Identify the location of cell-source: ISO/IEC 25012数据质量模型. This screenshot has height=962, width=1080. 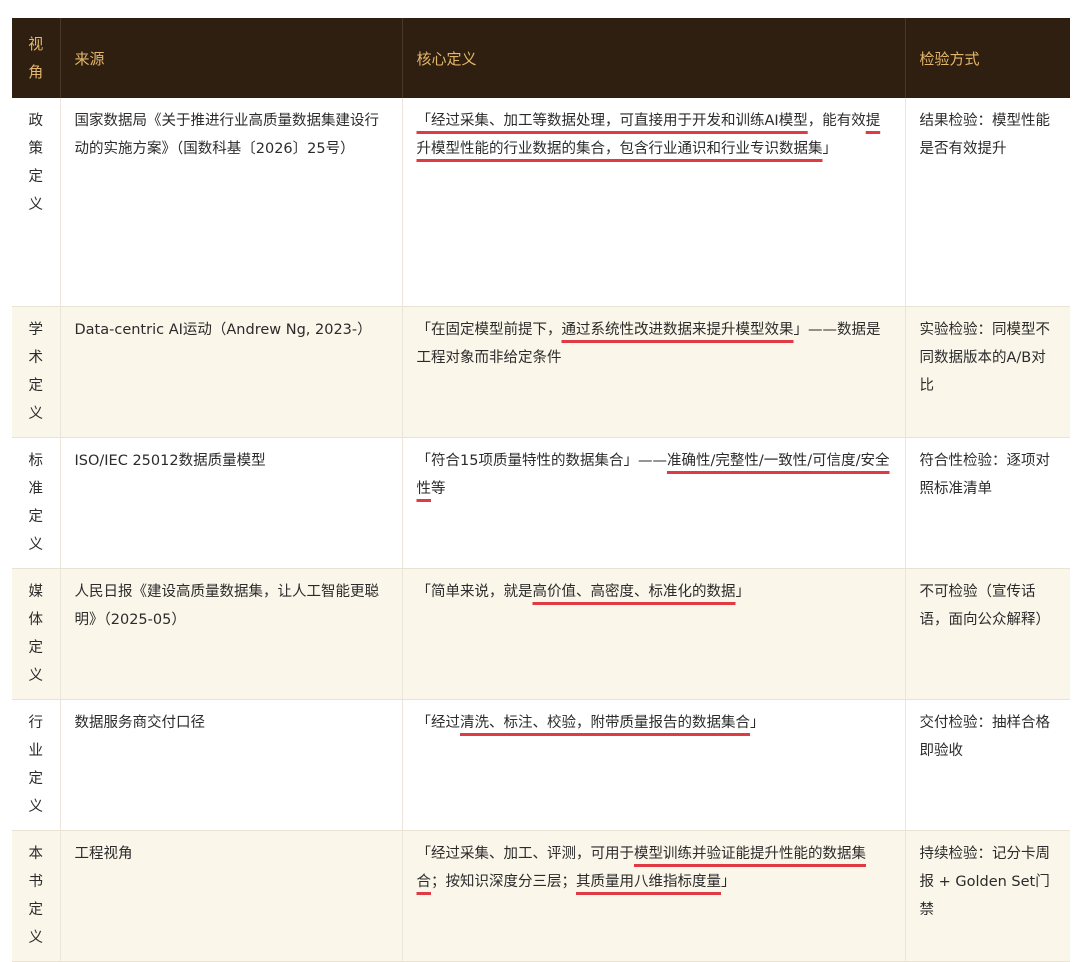
(231, 503).